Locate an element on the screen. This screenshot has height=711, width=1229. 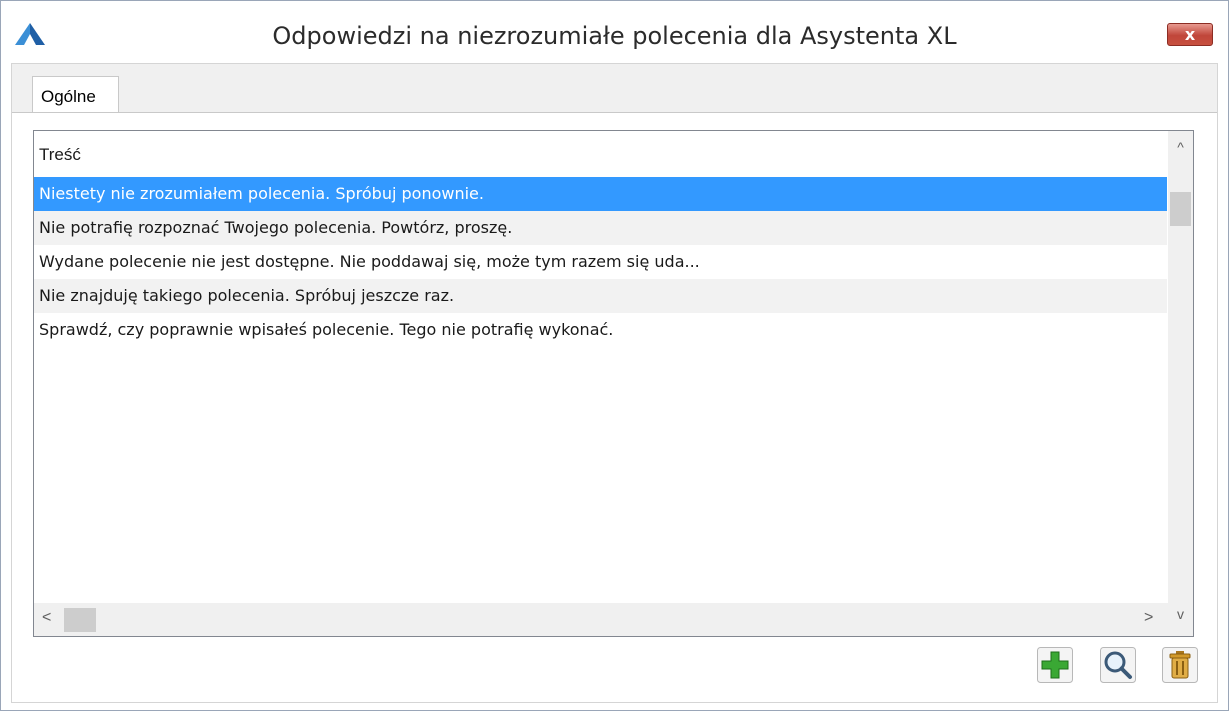
add-button is located at coordinates (1055, 665).